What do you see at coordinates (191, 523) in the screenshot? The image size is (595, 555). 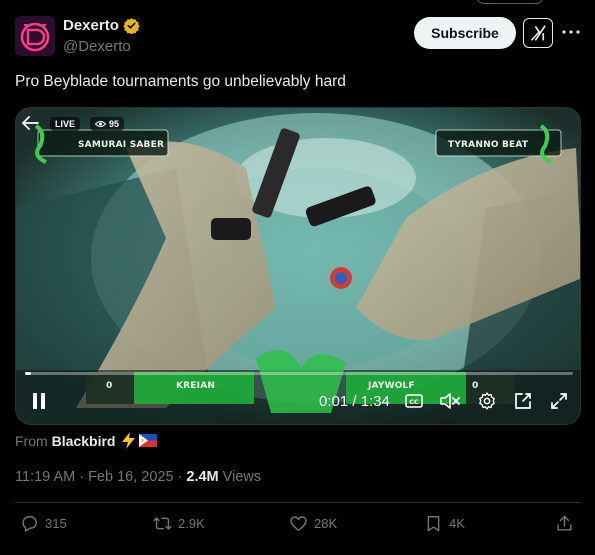 I see `repost-count: 2.9K` at bounding box center [191, 523].